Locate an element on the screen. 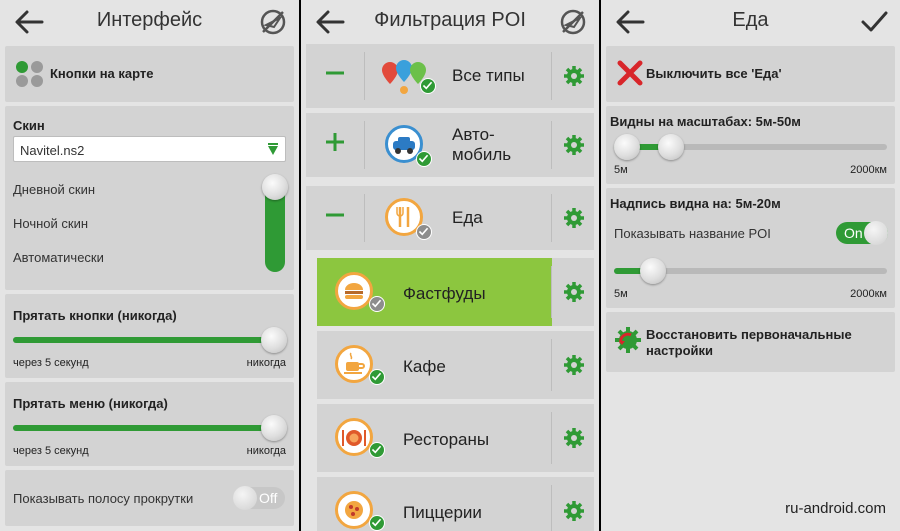 This screenshot has height=531, width=900. poi-row-all-types: Все типы is located at coordinates (450, 76).